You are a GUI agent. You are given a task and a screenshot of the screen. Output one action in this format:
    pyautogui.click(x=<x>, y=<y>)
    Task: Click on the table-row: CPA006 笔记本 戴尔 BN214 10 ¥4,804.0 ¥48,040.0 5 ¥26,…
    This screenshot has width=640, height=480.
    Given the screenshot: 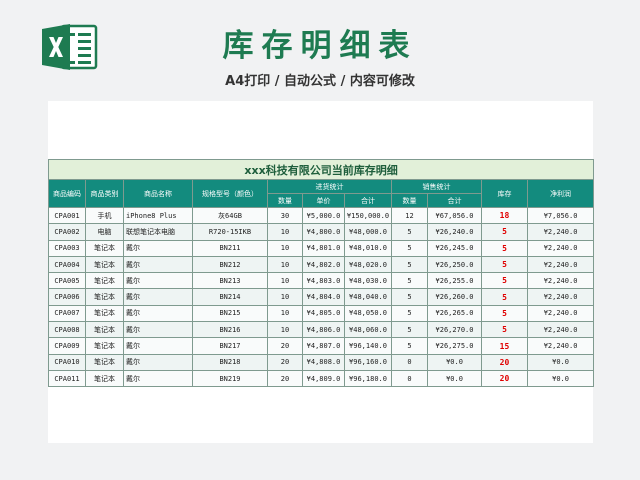 What is the action you would take?
    pyautogui.click(x=321, y=297)
    